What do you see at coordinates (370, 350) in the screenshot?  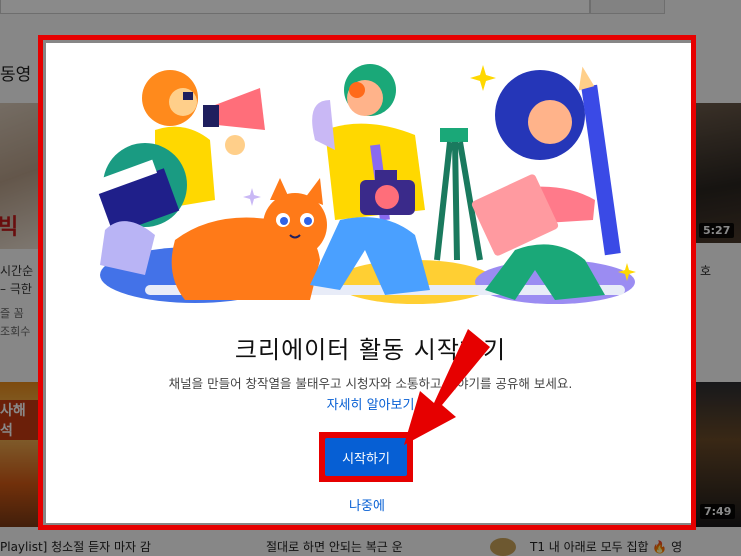 I see `dialog-title: 크리에이터 활동 시작하기` at bounding box center [370, 350].